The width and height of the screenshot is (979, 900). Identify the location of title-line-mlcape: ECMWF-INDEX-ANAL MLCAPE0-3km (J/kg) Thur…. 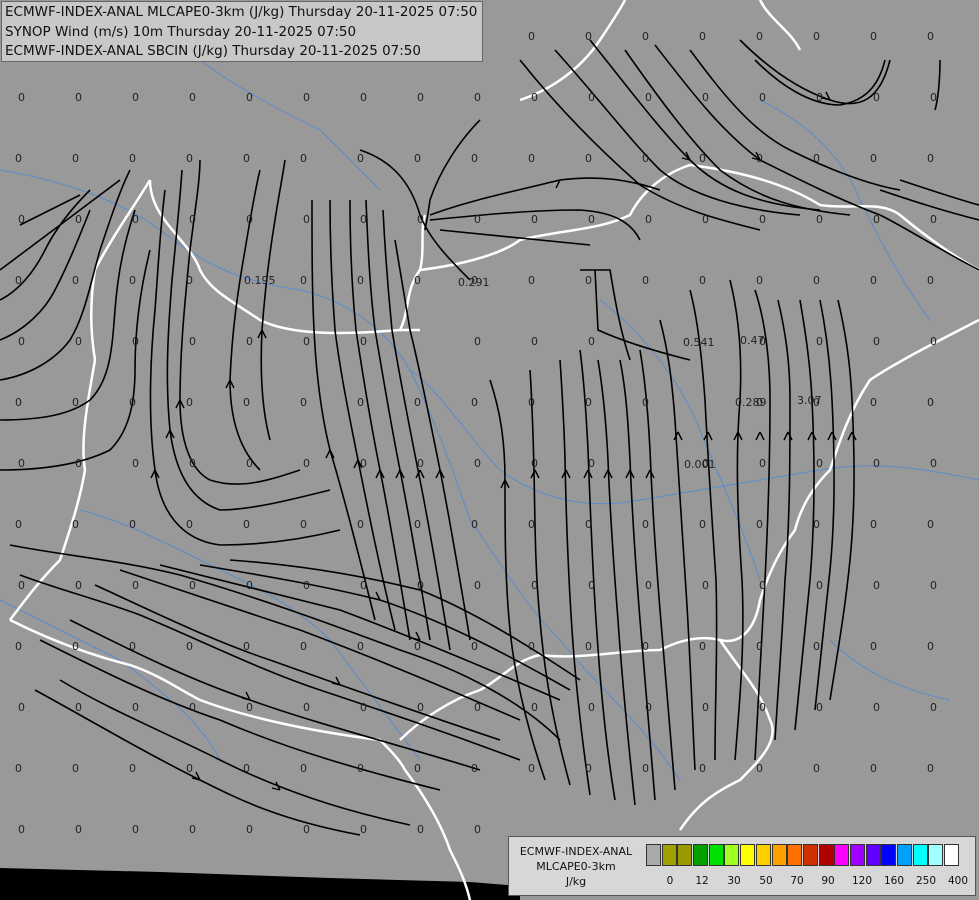
(241, 12).